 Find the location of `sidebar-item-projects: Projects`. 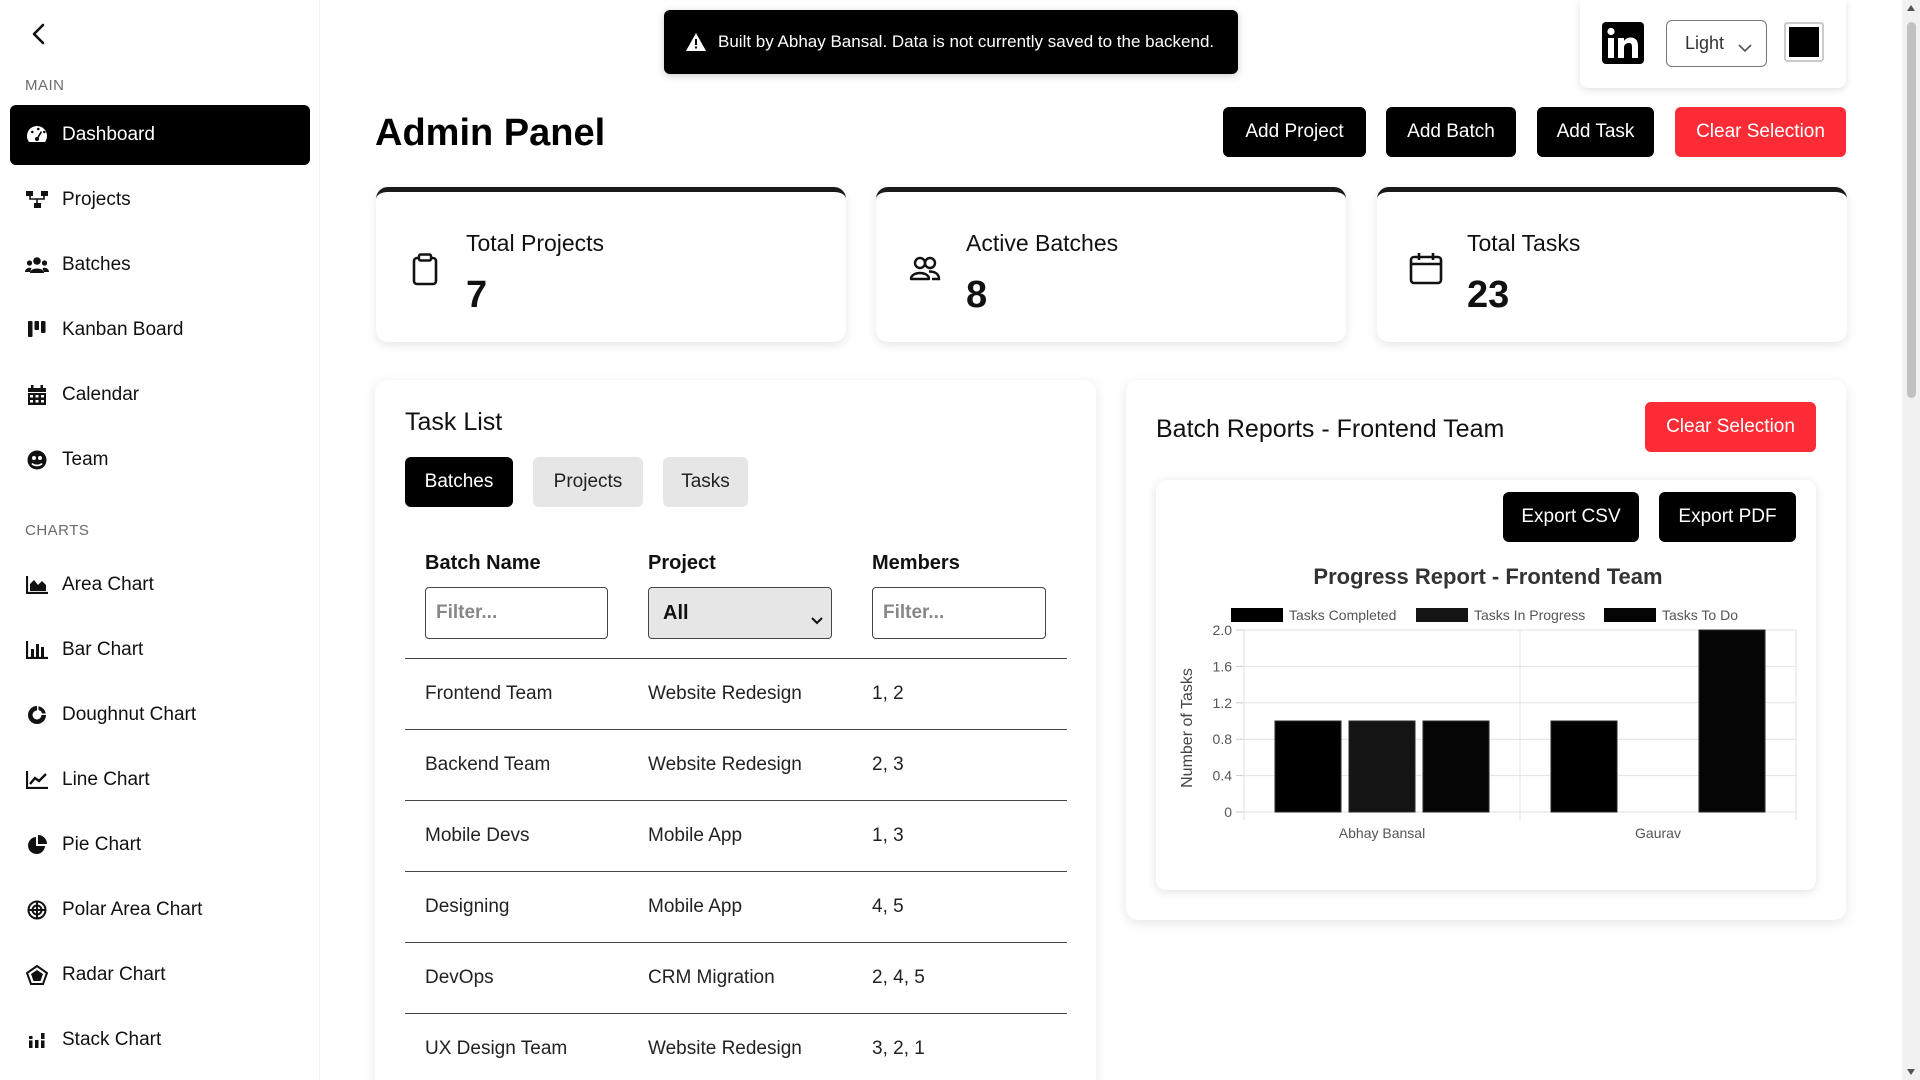

sidebar-item-projects: Projects is located at coordinates (160, 200).